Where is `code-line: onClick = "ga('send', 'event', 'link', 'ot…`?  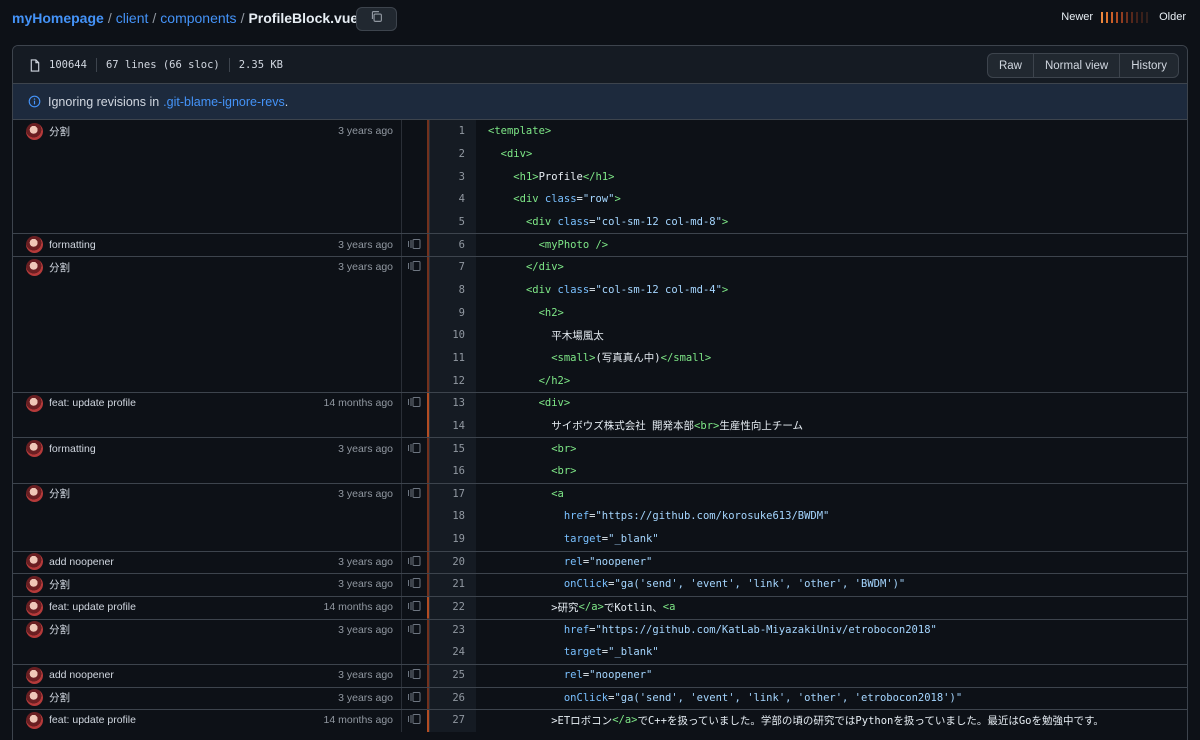
code-line: onClick = "ga('send', 'event', 'link', 'ot… is located at coordinates (831, 584).